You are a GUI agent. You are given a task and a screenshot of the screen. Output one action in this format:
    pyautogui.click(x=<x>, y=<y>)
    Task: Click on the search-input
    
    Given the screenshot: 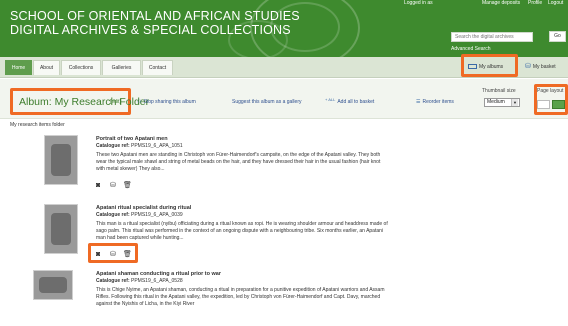 What is the action you would take?
    pyautogui.click(x=492, y=37)
    